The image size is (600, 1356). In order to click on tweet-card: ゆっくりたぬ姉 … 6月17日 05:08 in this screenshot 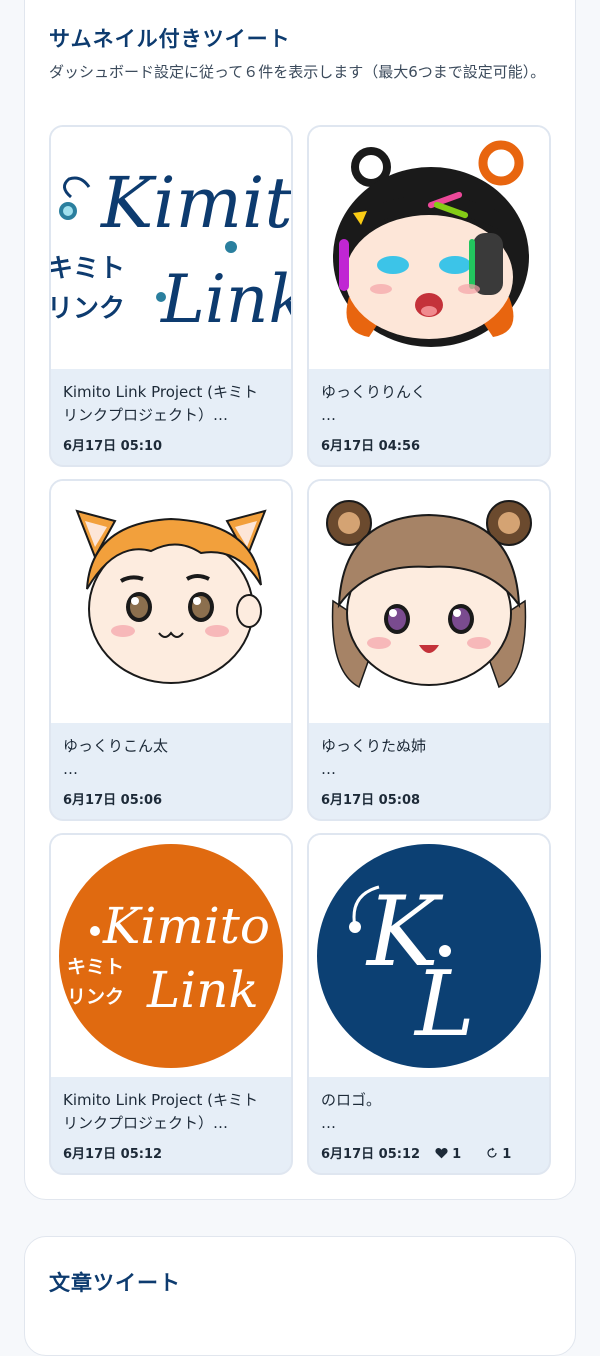, I will do `click(429, 650)`.